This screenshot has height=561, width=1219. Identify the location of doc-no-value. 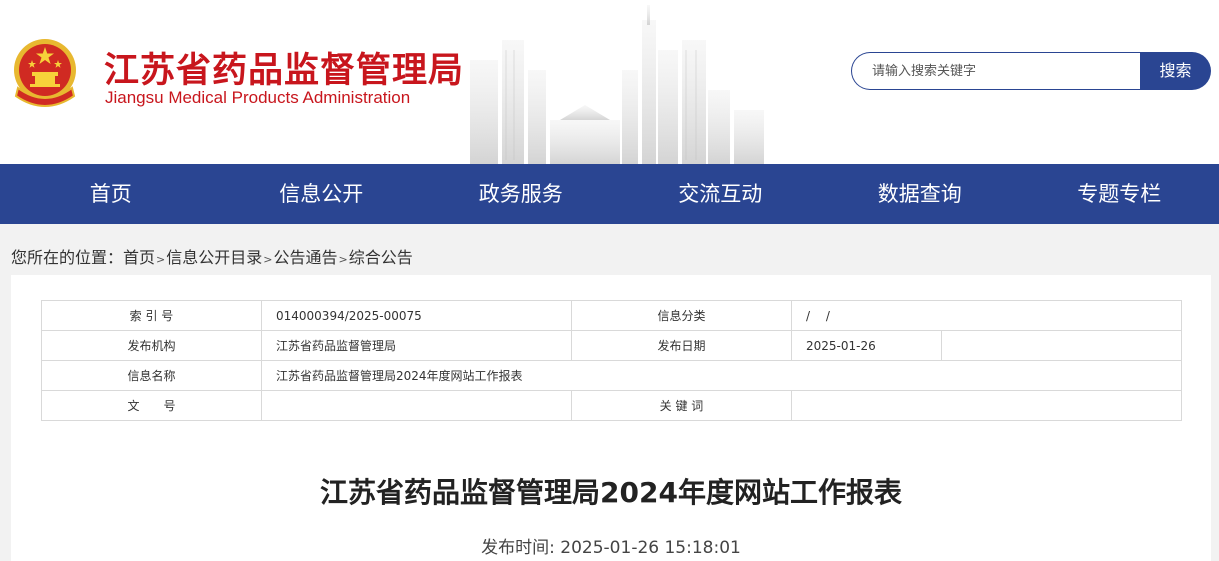
(416, 405).